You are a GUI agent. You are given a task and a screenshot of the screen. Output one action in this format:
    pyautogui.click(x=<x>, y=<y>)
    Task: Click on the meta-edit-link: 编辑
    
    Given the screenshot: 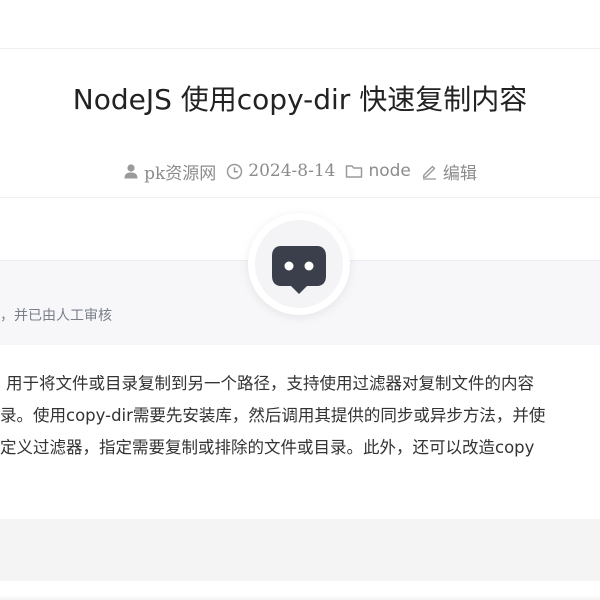 What is the action you would take?
    pyautogui.click(x=449, y=171)
    